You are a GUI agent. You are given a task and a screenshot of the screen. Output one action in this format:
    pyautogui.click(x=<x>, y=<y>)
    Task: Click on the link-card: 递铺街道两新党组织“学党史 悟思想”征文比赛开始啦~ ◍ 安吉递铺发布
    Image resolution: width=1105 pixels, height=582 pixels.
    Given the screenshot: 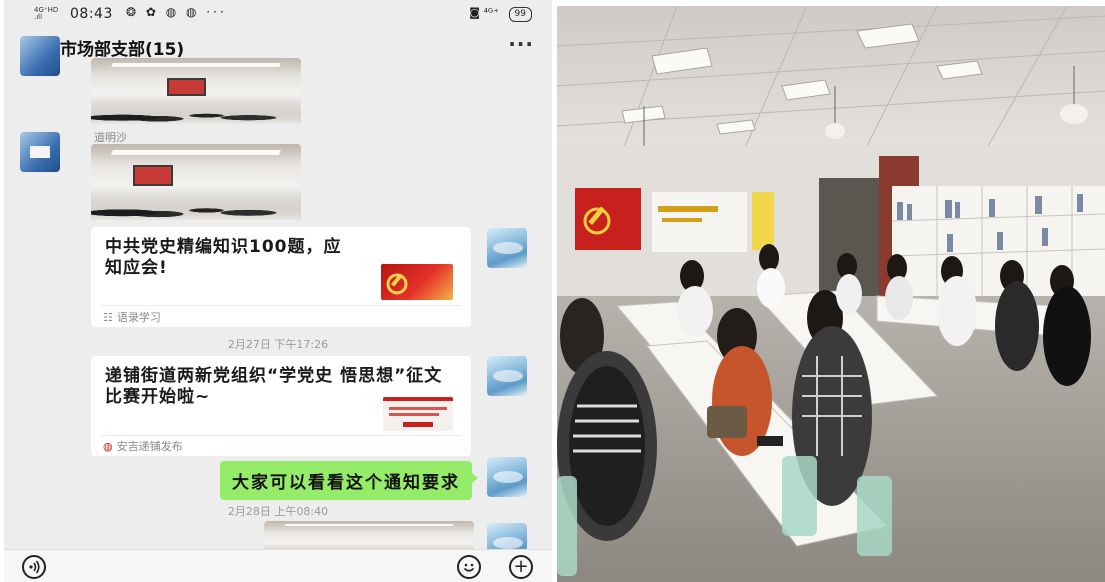 What is the action you would take?
    pyautogui.click(x=281, y=406)
    